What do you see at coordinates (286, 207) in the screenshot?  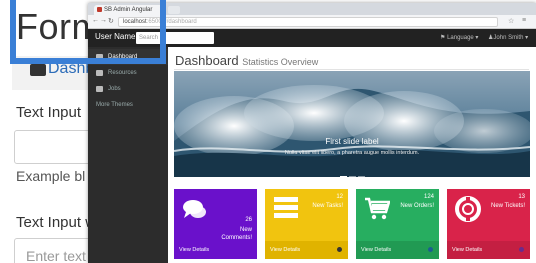 I see `tasks-icon` at bounding box center [286, 207].